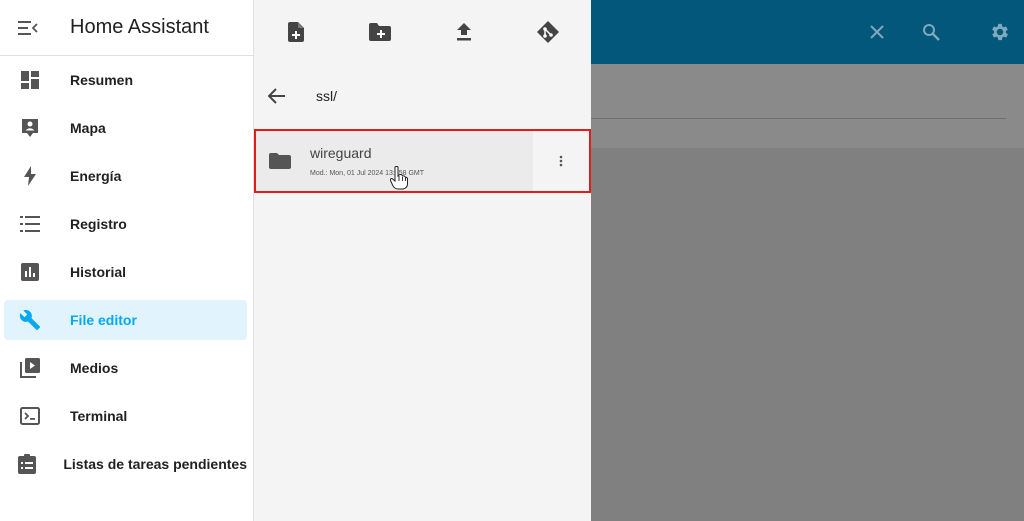 The width and height of the screenshot is (1024, 521). What do you see at coordinates (30, 416) in the screenshot?
I see `console-icon` at bounding box center [30, 416].